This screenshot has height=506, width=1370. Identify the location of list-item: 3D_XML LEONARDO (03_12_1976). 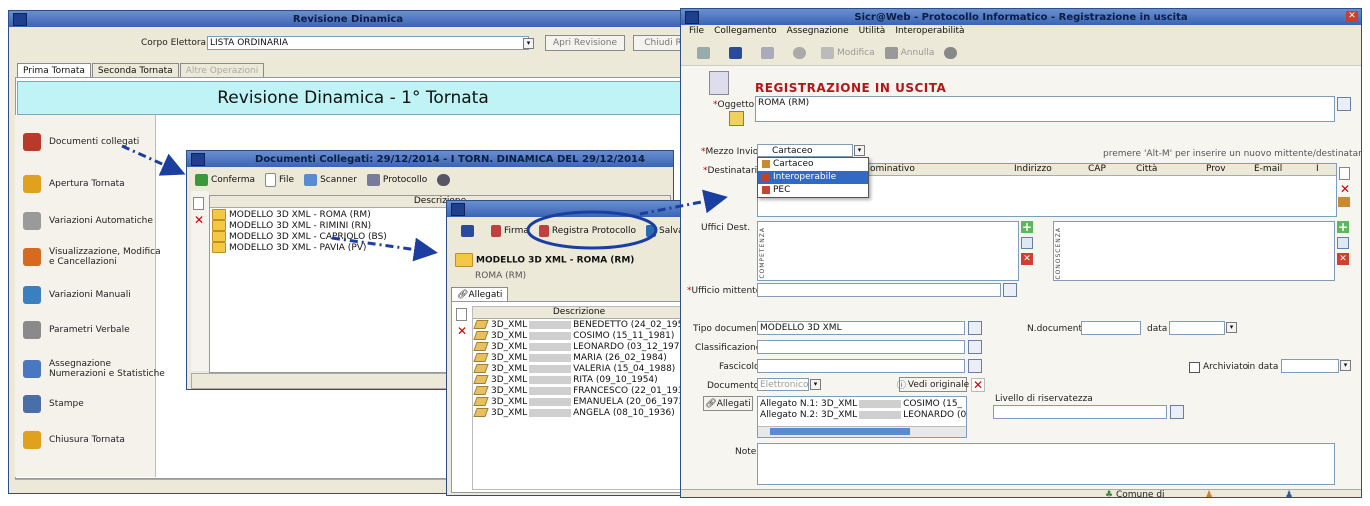
(579, 347).